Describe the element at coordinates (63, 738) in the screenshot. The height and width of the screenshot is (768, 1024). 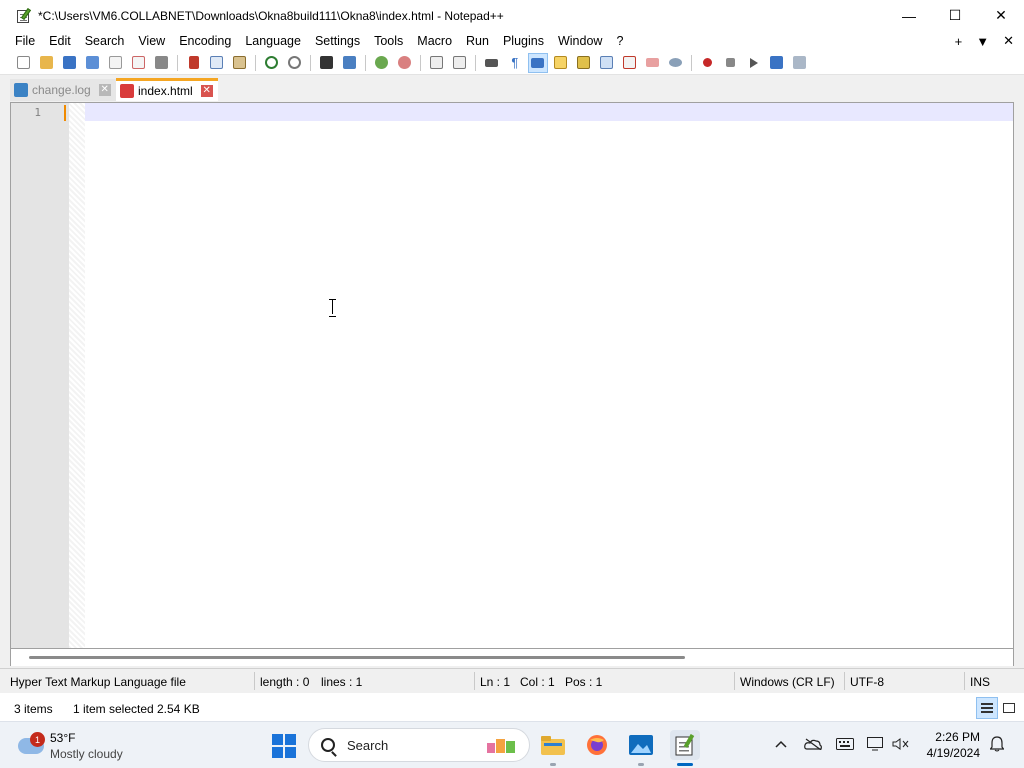
I see `weather-temperature: 53°F` at that location.